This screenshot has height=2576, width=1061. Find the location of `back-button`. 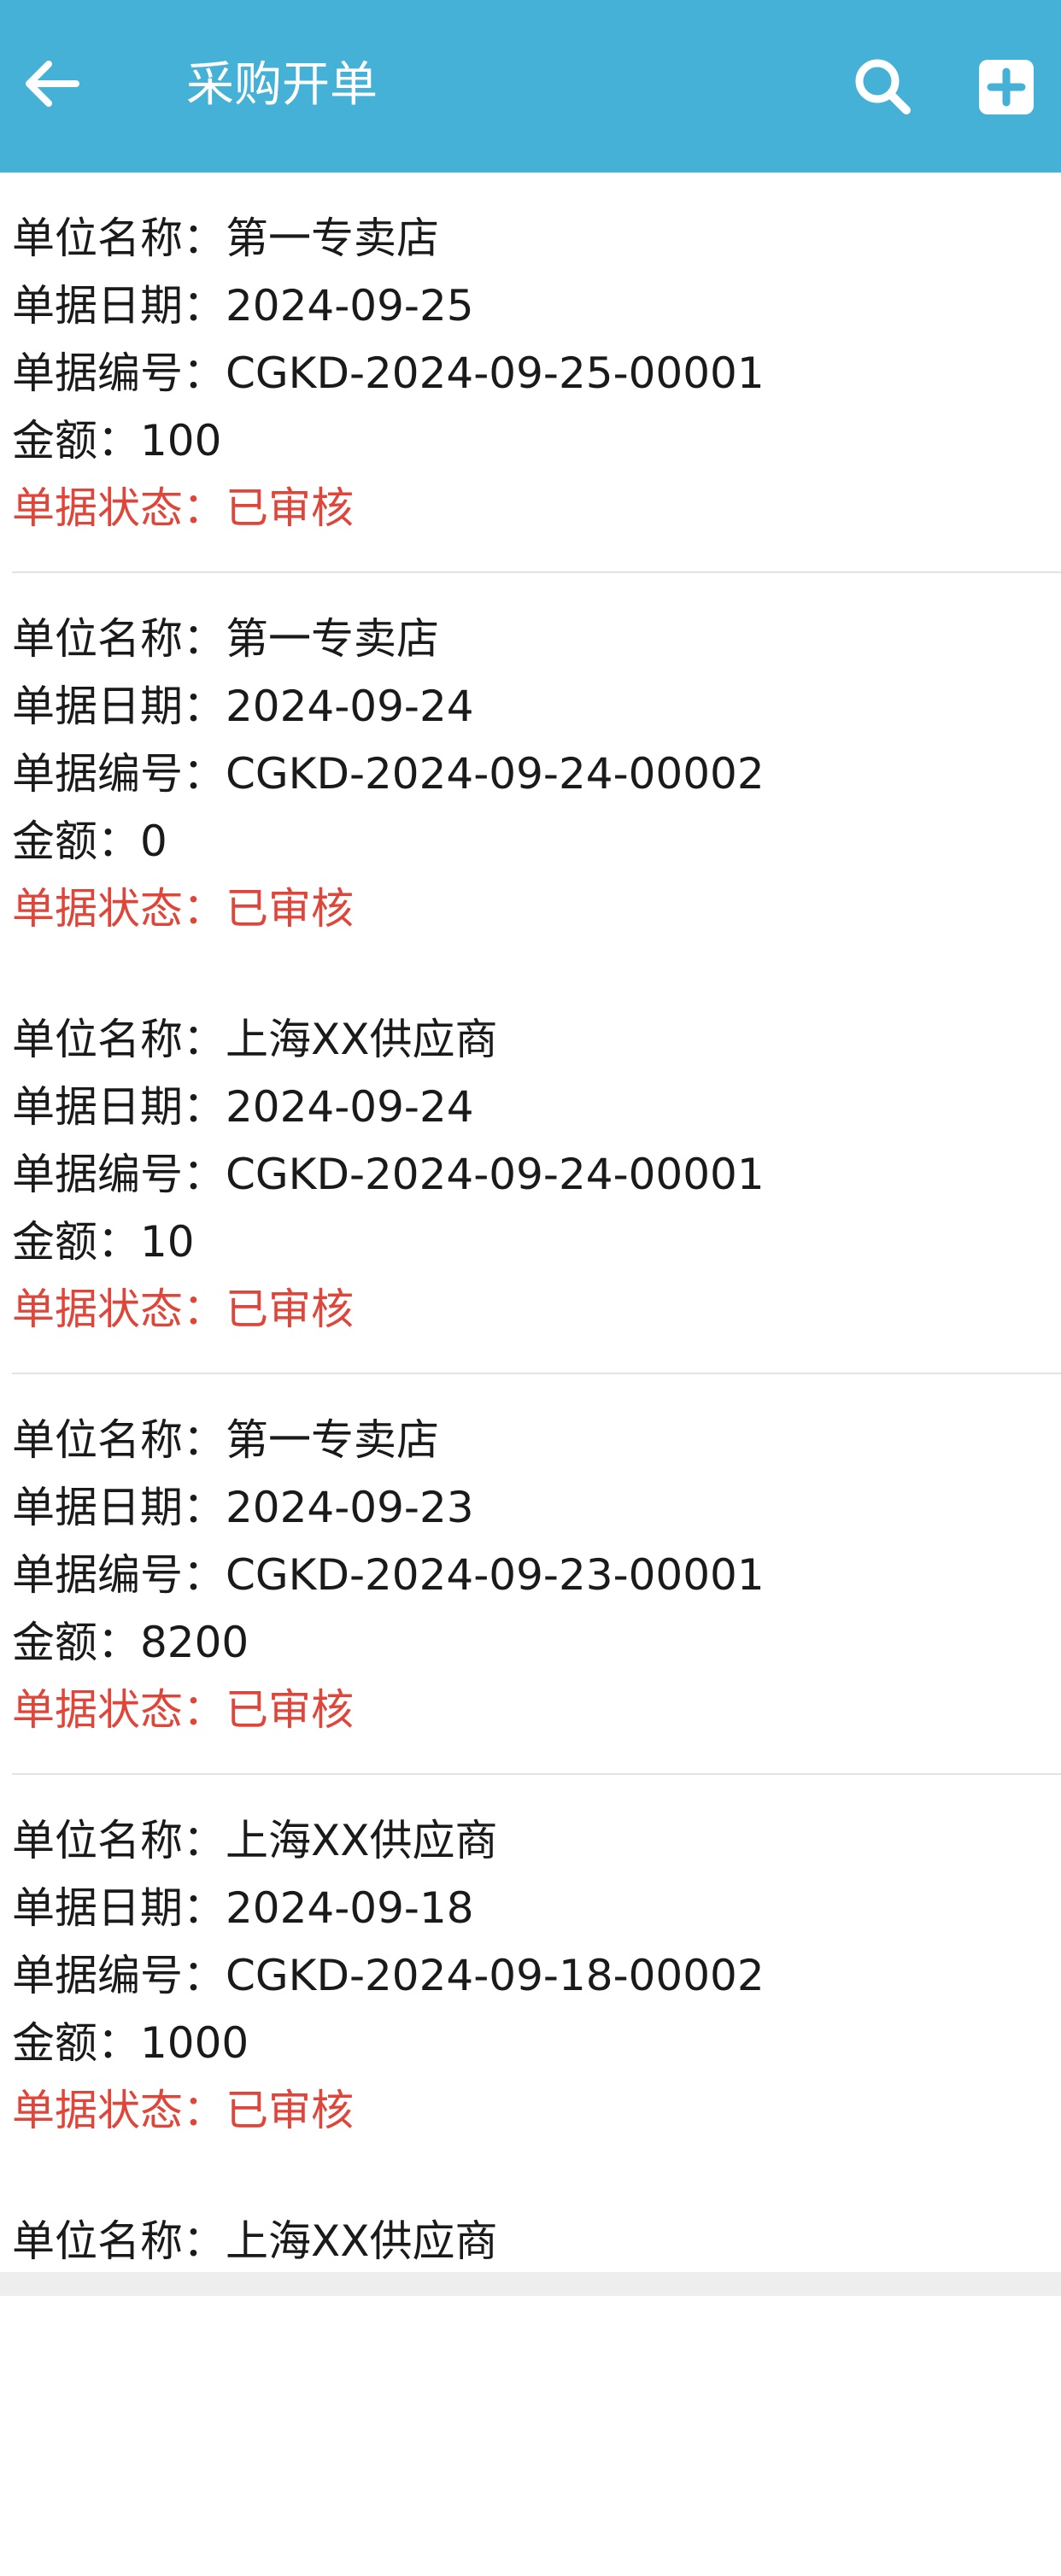

back-button is located at coordinates (51, 84).